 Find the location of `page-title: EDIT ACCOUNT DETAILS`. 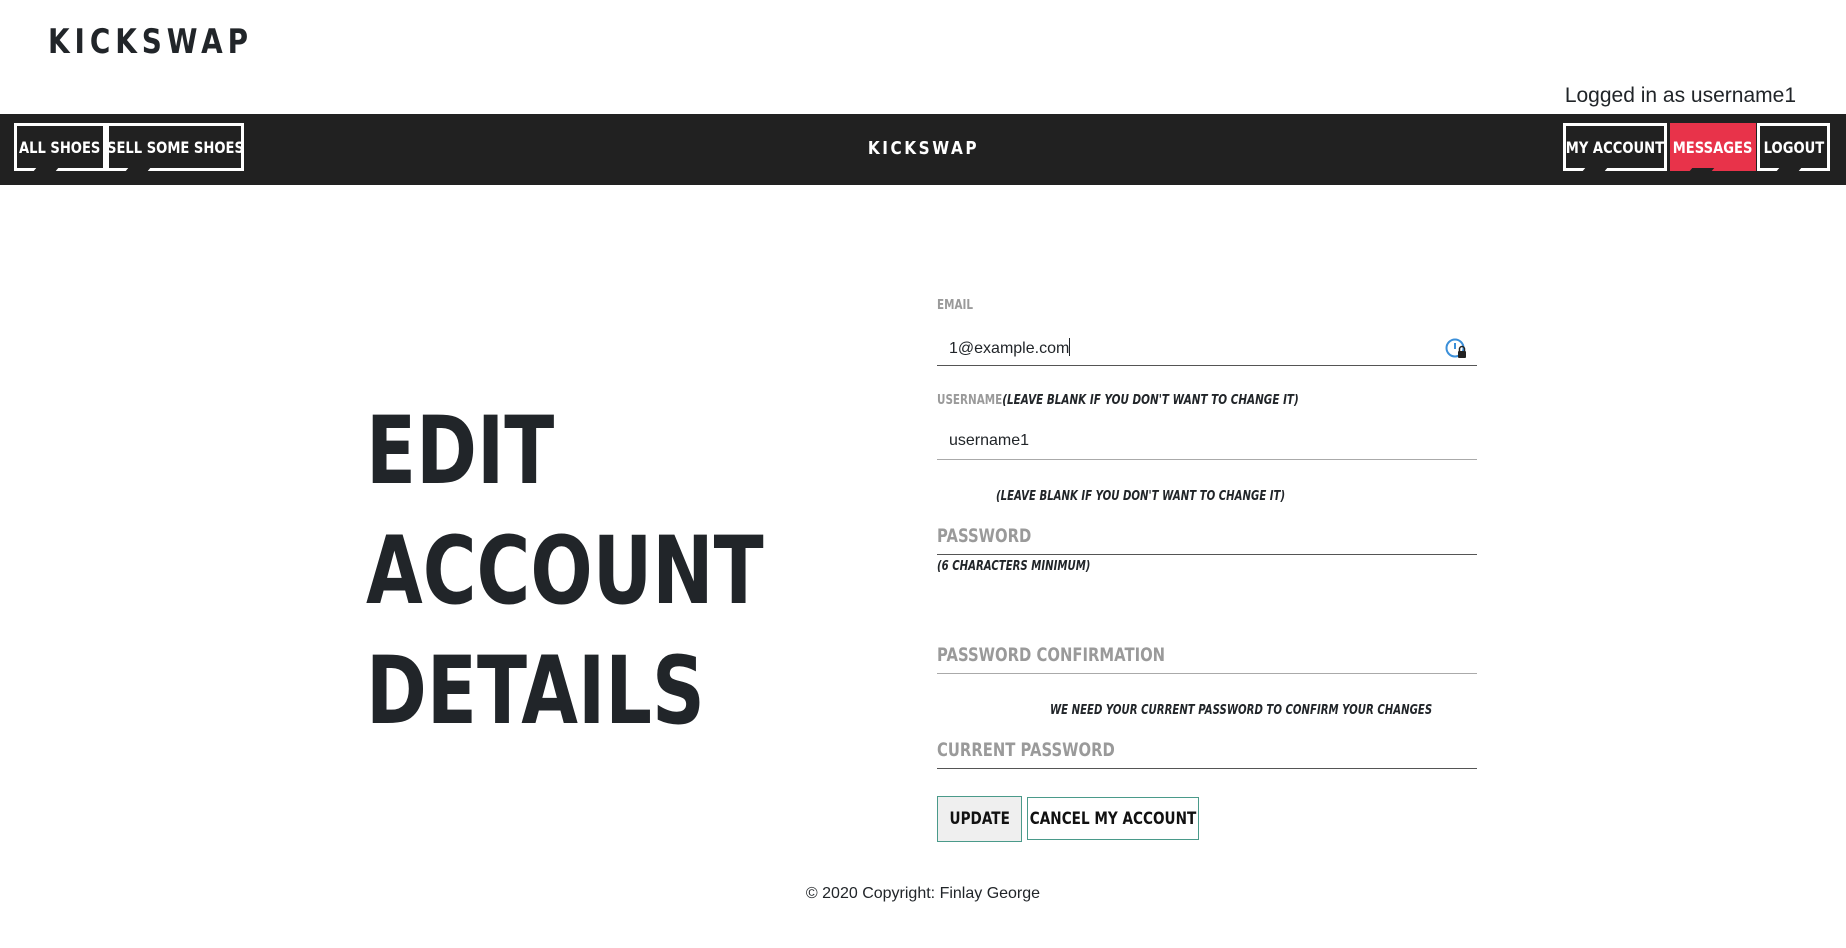

page-title: EDIT ACCOUNT DETAILS is located at coordinates (565, 572).